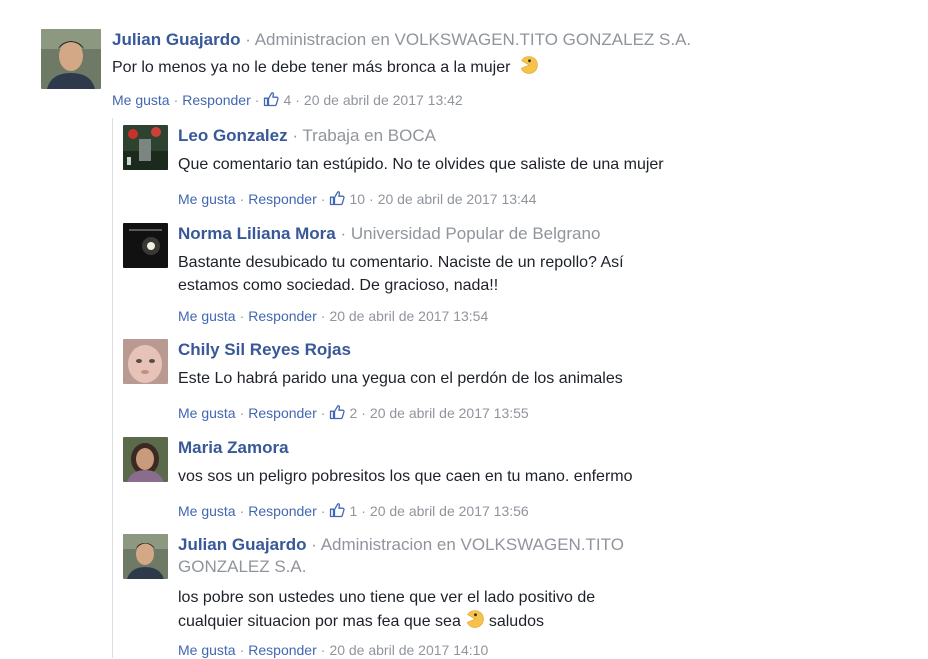 The height and width of the screenshot is (659, 928). What do you see at coordinates (449, 413) in the screenshot?
I see `comment-timestamp: 20 de abril de 2017 13:55` at bounding box center [449, 413].